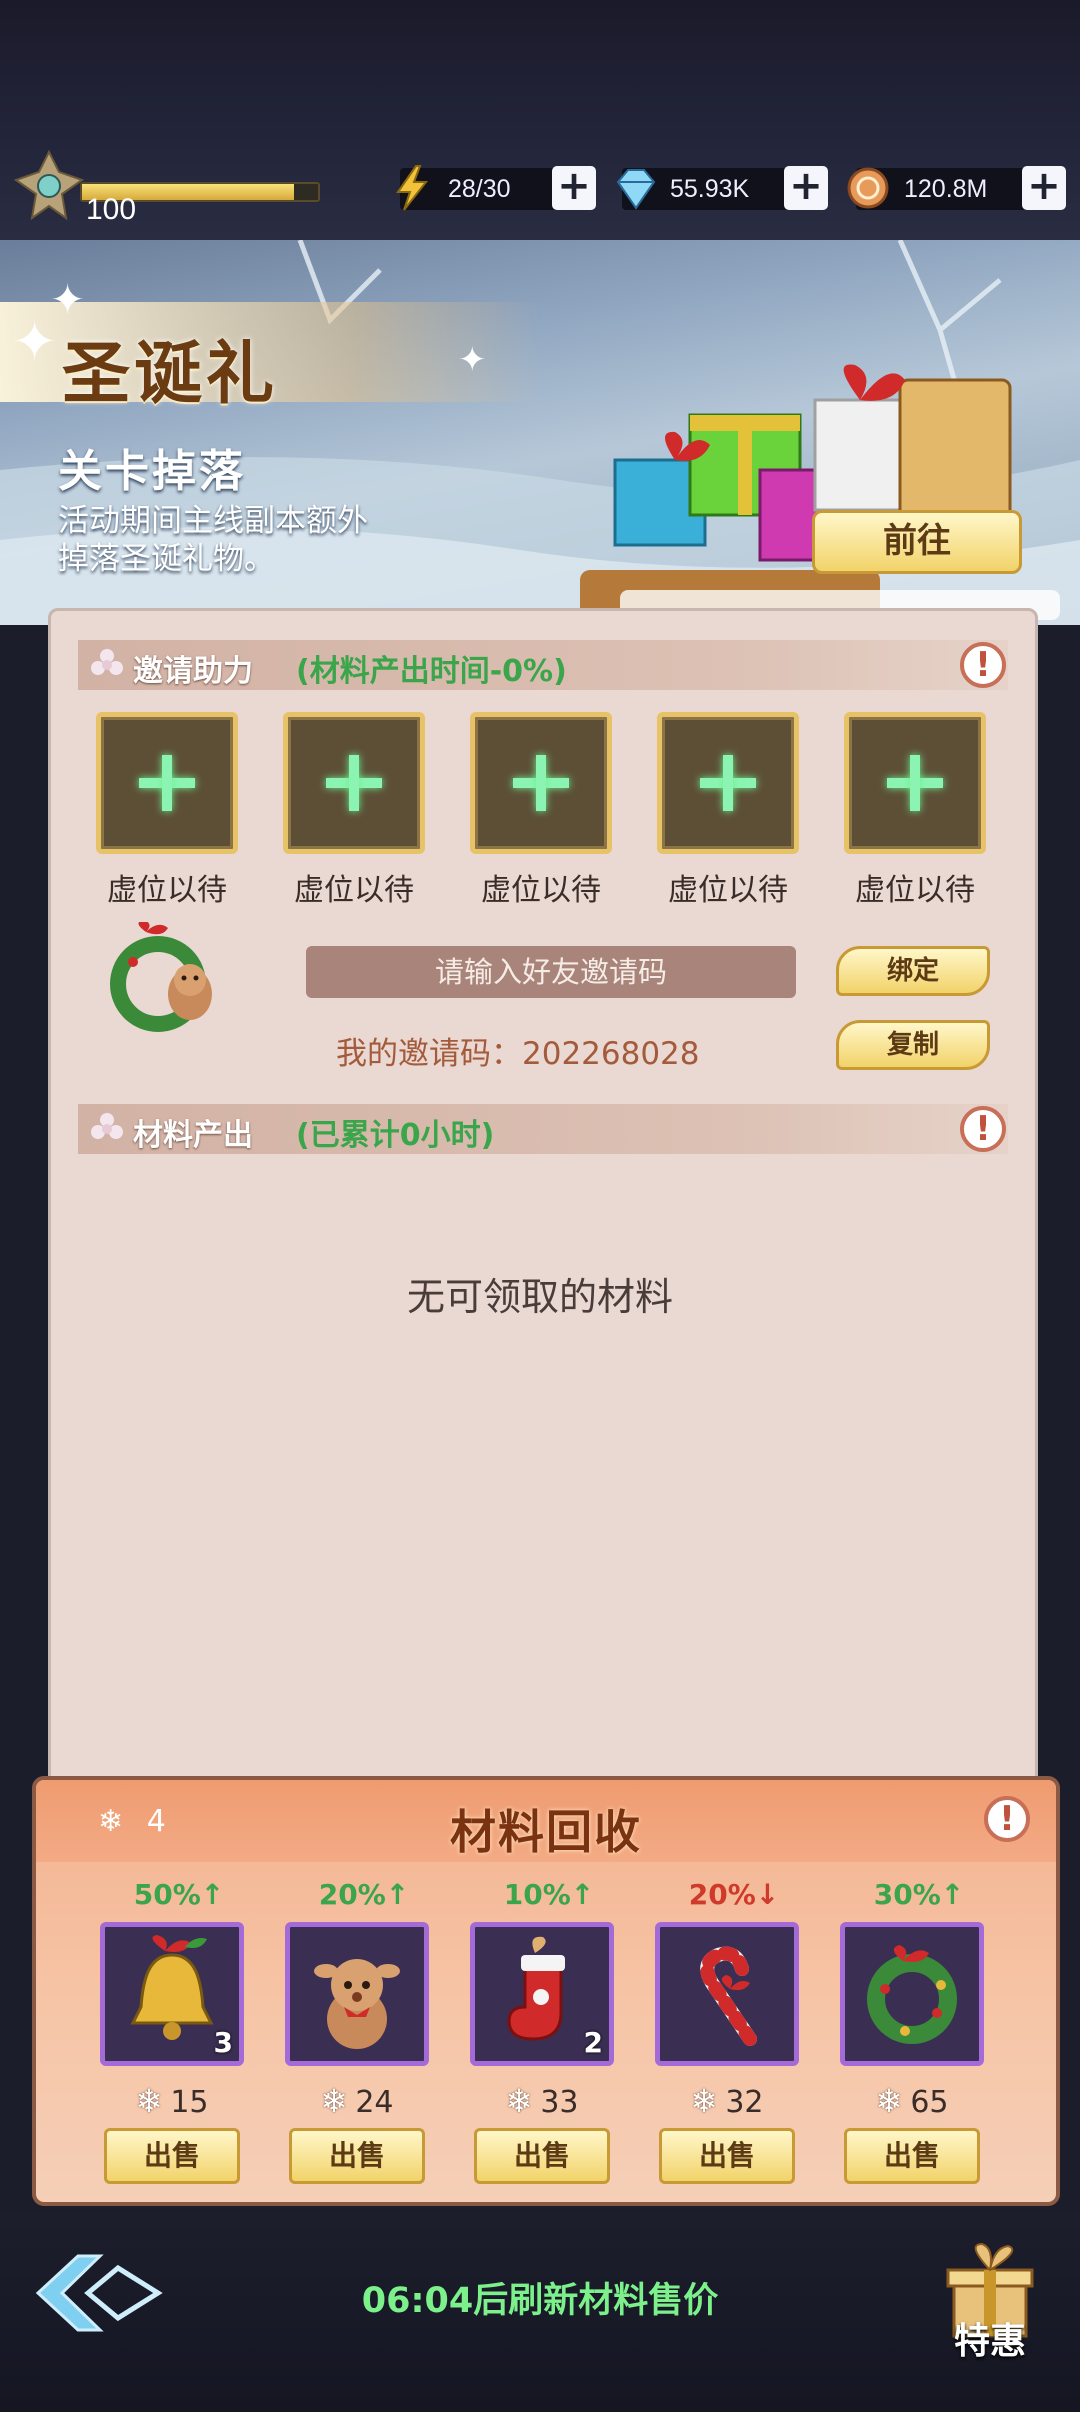 The image size is (1080, 2412). What do you see at coordinates (734, 1894) in the screenshot?
I see `price-change: 20%↓` at bounding box center [734, 1894].